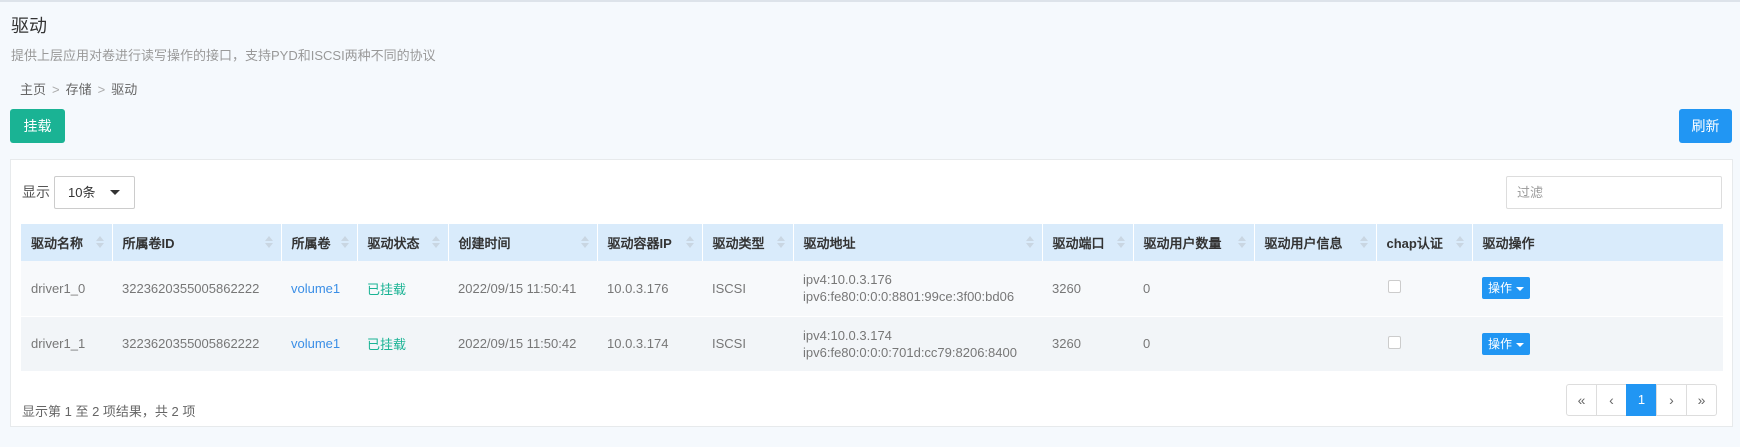  What do you see at coordinates (109, 411) in the screenshot?
I see `table-info: 显示第 1 至 2 项结果，共 2 项` at bounding box center [109, 411].